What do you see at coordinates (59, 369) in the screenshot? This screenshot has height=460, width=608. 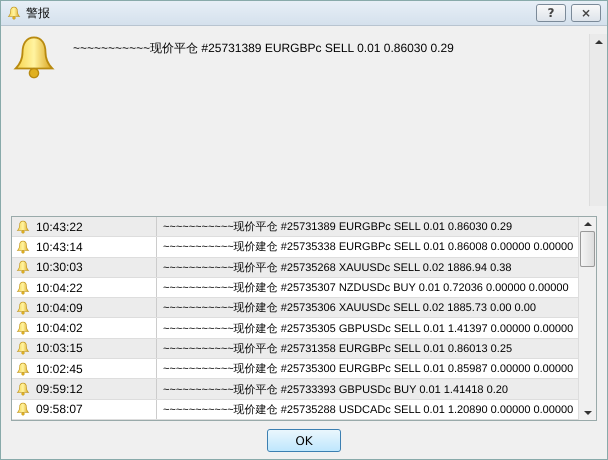 I see `alert-time: 10:02:45` at bounding box center [59, 369].